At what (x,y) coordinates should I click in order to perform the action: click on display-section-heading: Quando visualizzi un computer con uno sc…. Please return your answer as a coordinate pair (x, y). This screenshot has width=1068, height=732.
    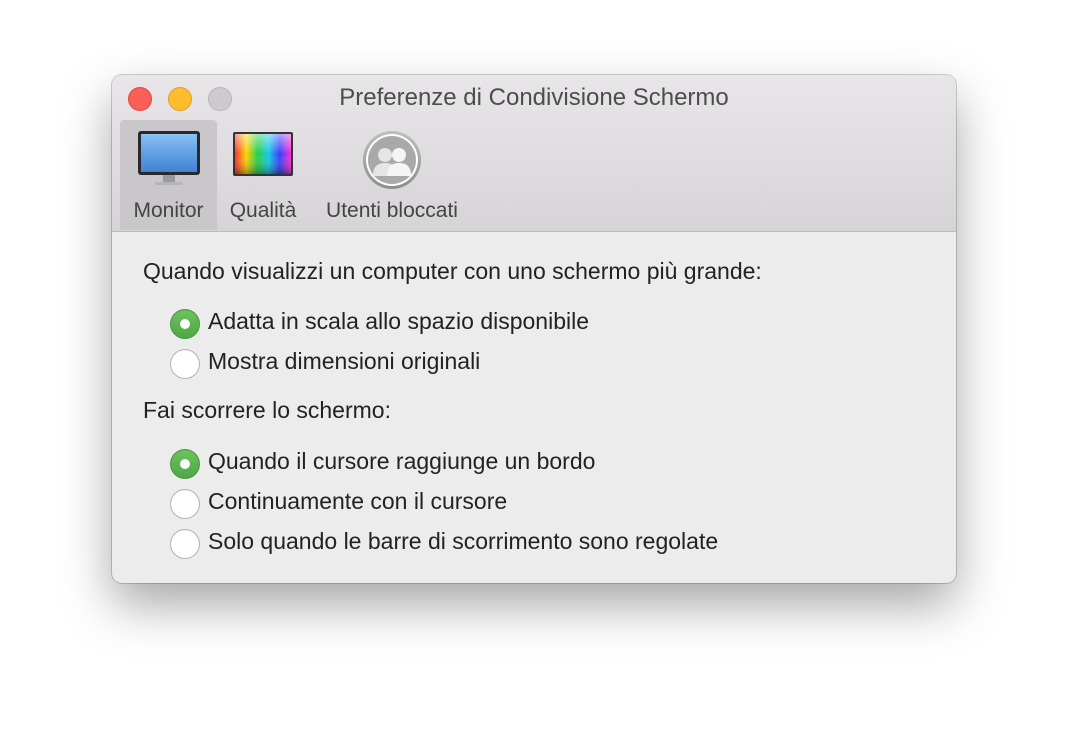
    Looking at the image, I should click on (452, 271).